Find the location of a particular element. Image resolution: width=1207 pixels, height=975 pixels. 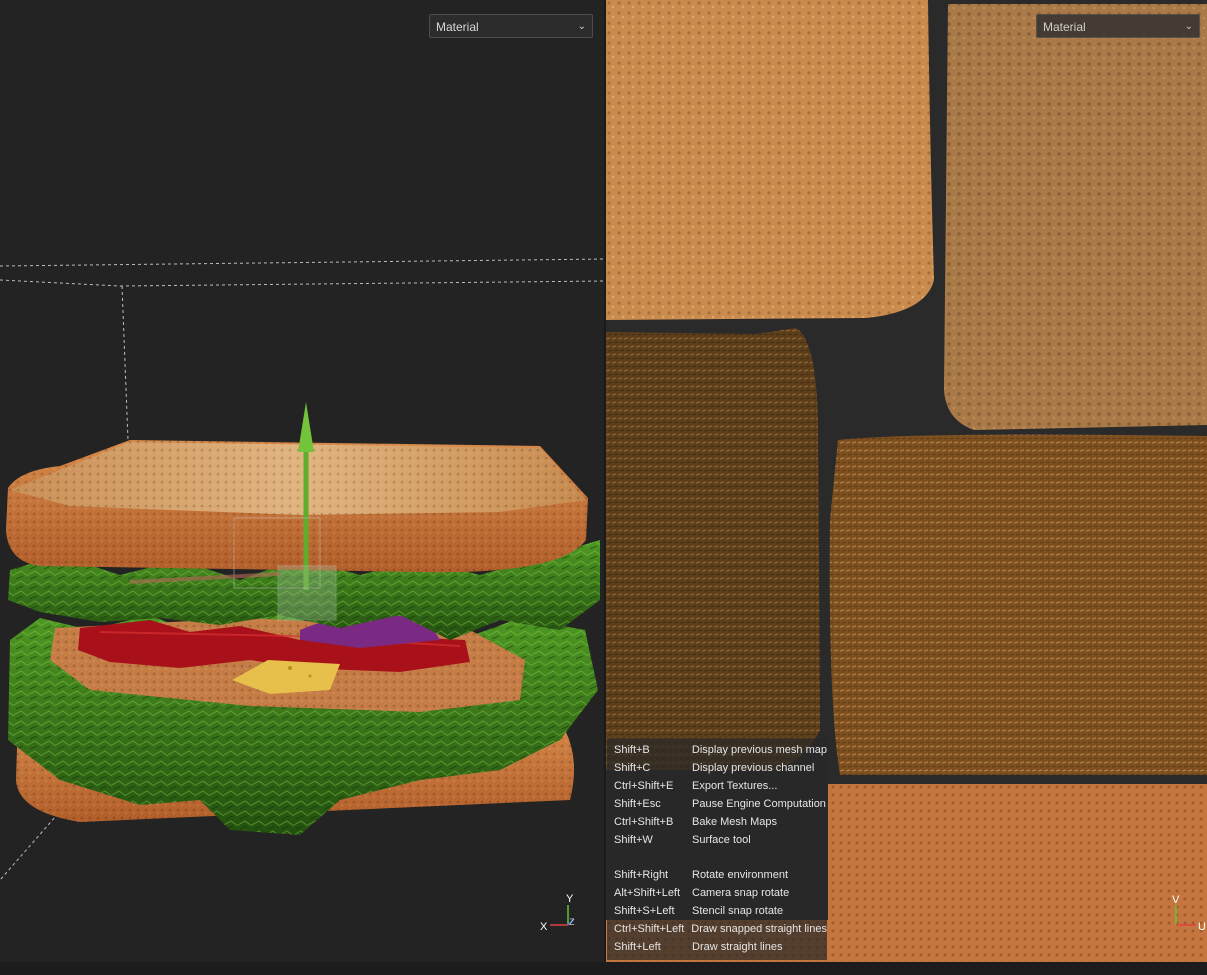

shortcut-row: Shift+Right Rotate environment is located at coordinates (717, 875).